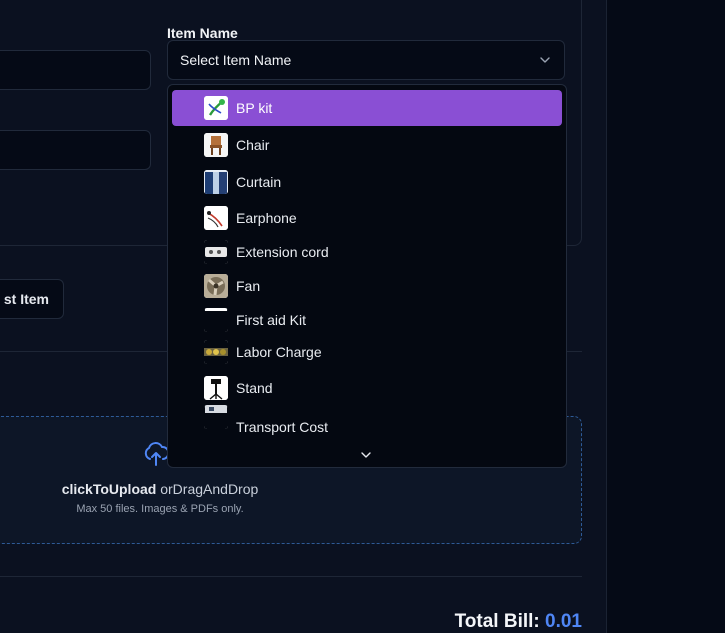  Describe the element at coordinates (248, 286) in the screenshot. I see `option-label: Fan` at that location.